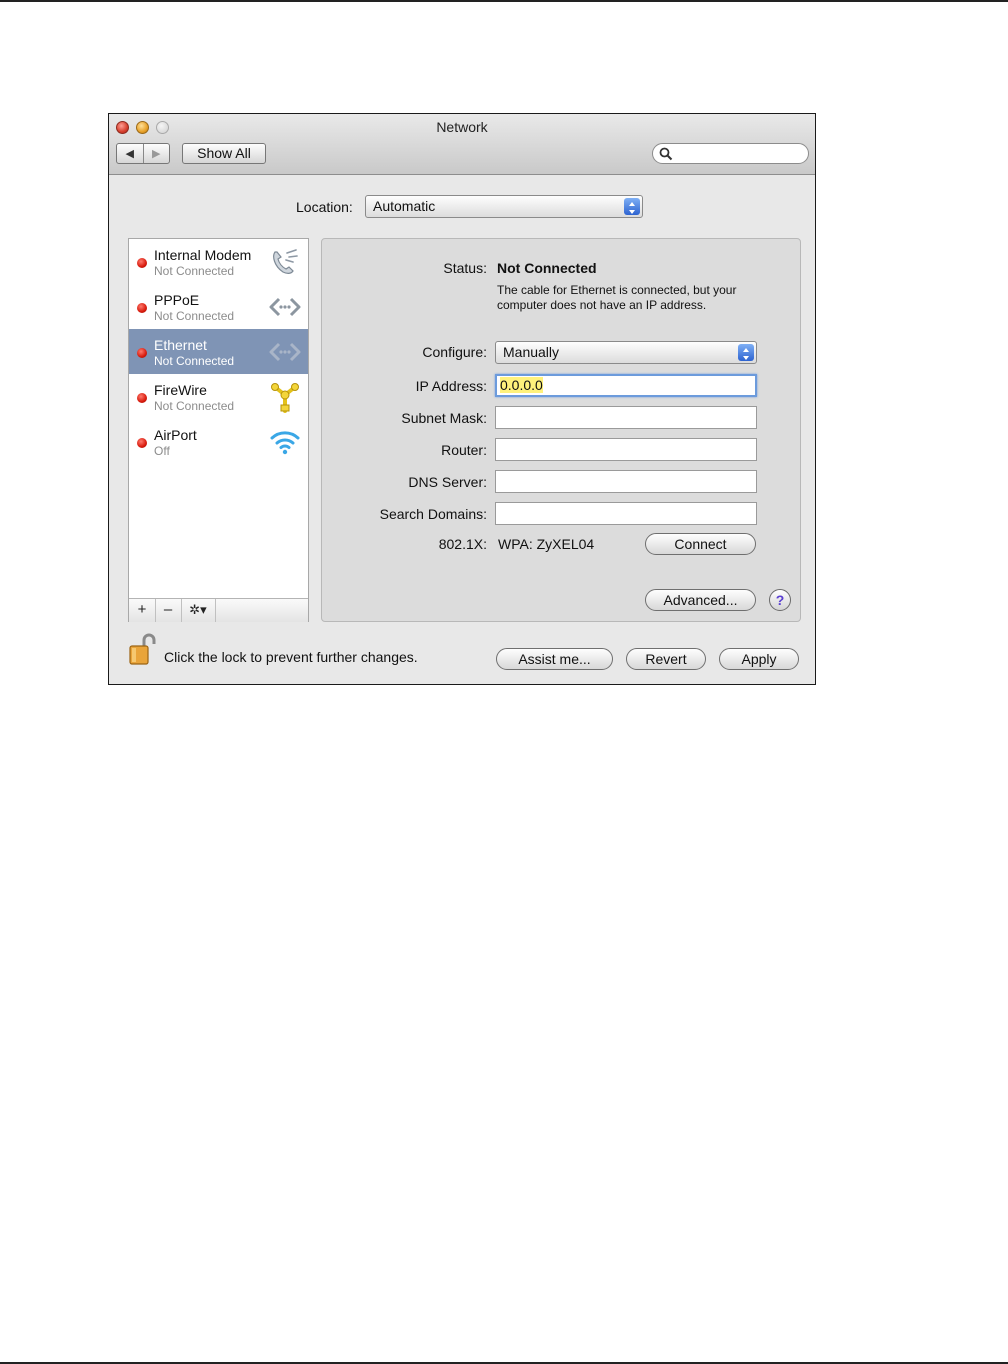  What do you see at coordinates (700, 544) in the screenshot?
I see `connect-button: Connect` at bounding box center [700, 544].